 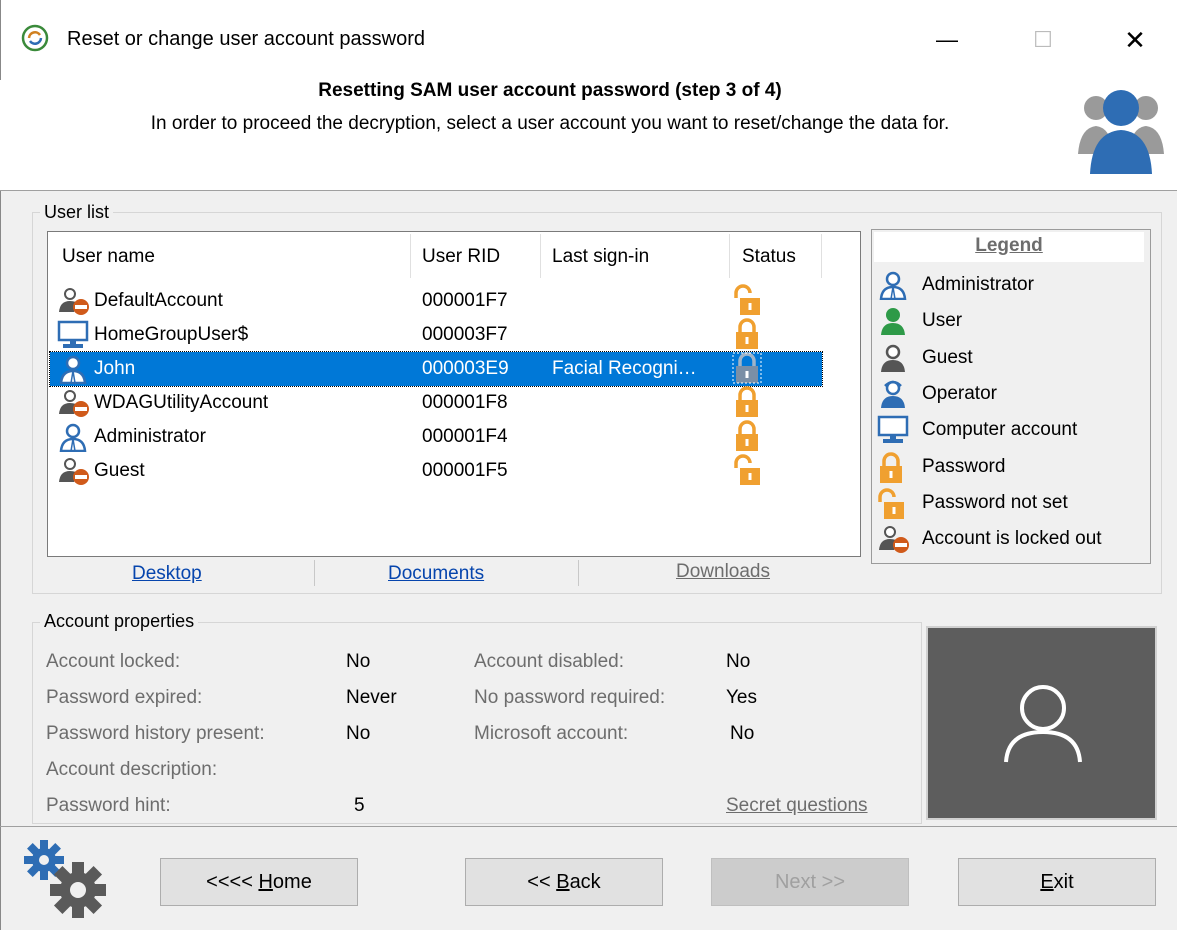 What do you see at coordinates (1009, 247) in the screenshot?
I see `legend-title: Legend` at bounding box center [1009, 247].